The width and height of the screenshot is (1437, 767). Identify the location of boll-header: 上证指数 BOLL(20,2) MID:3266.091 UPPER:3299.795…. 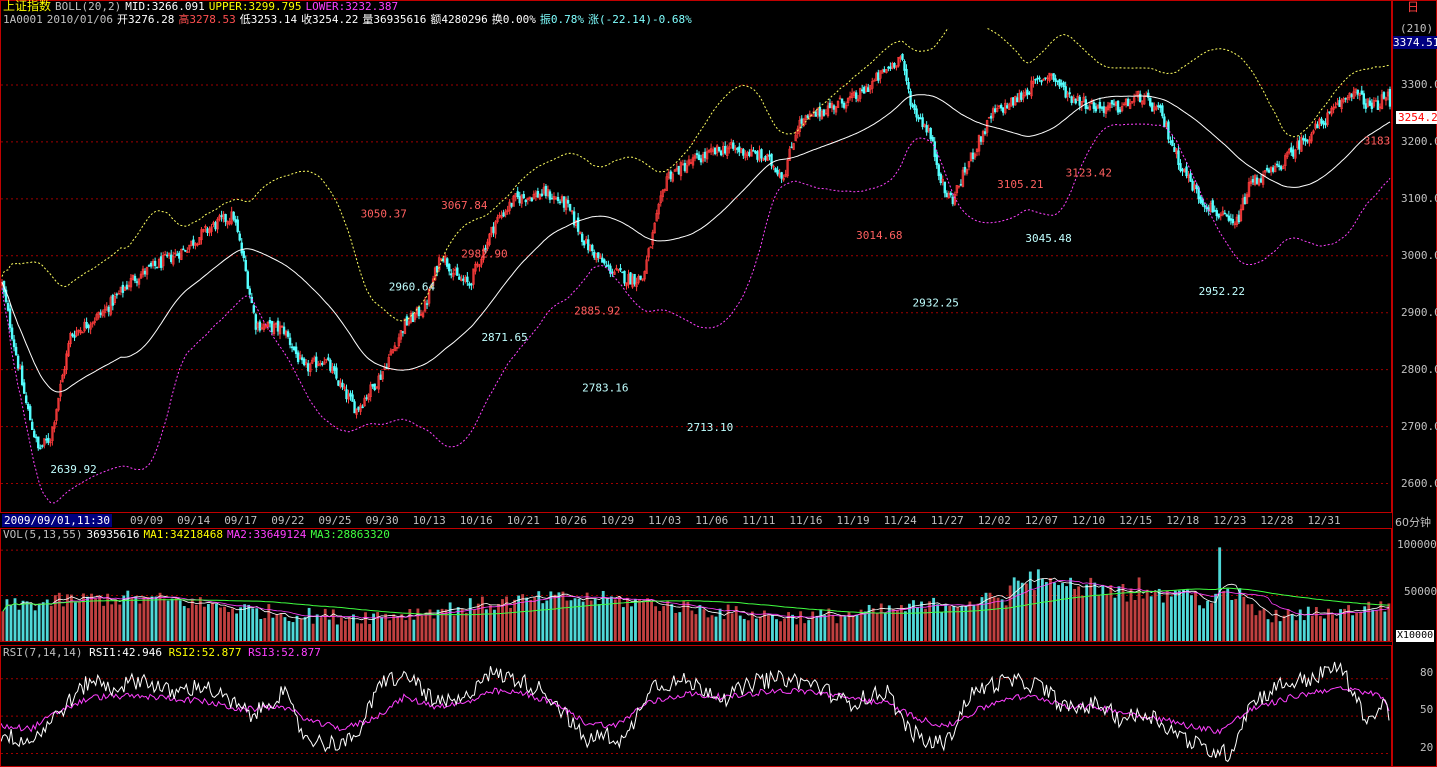
(202, 6).